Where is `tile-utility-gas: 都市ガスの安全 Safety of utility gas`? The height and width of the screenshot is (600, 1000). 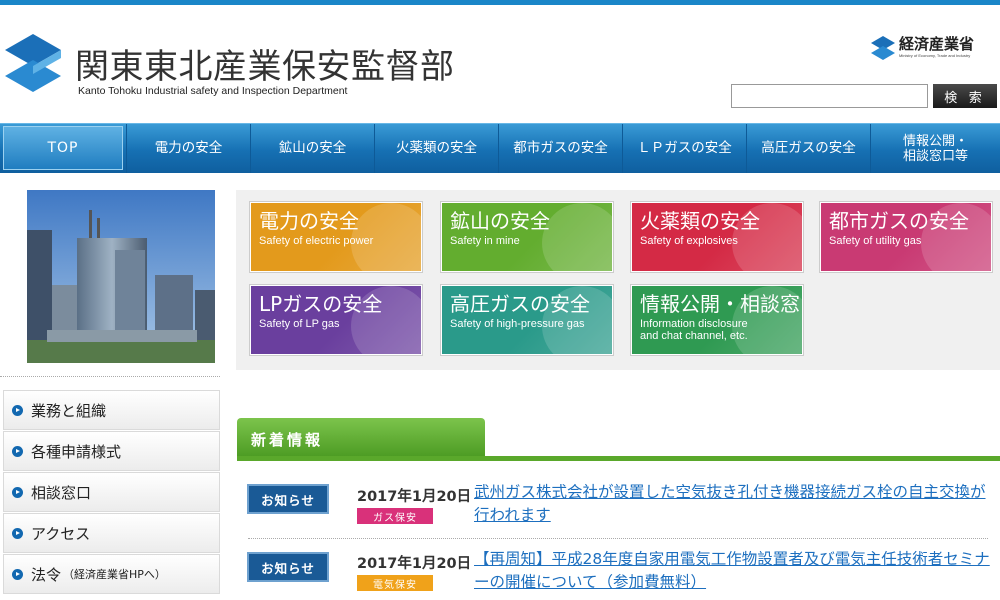
tile-utility-gas: 都市ガスの安全 Safety of utility gas is located at coordinates (906, 237).